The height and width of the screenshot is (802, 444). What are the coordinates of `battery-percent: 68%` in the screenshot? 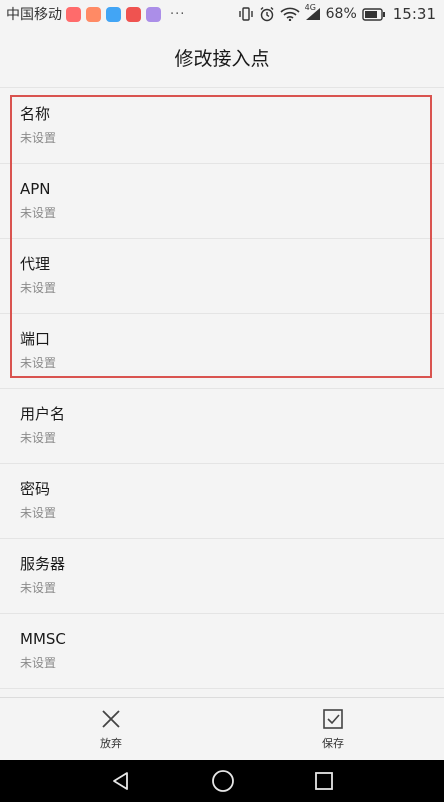 It's located at (341, 14).